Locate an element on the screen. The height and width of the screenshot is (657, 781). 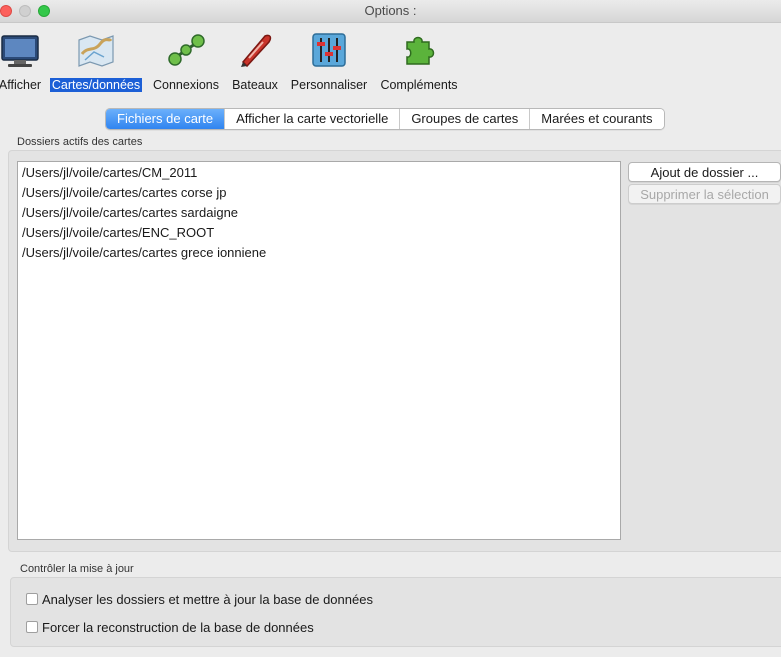
toolbar-item-connexions: Connexions is located at coordinates (186, 59).